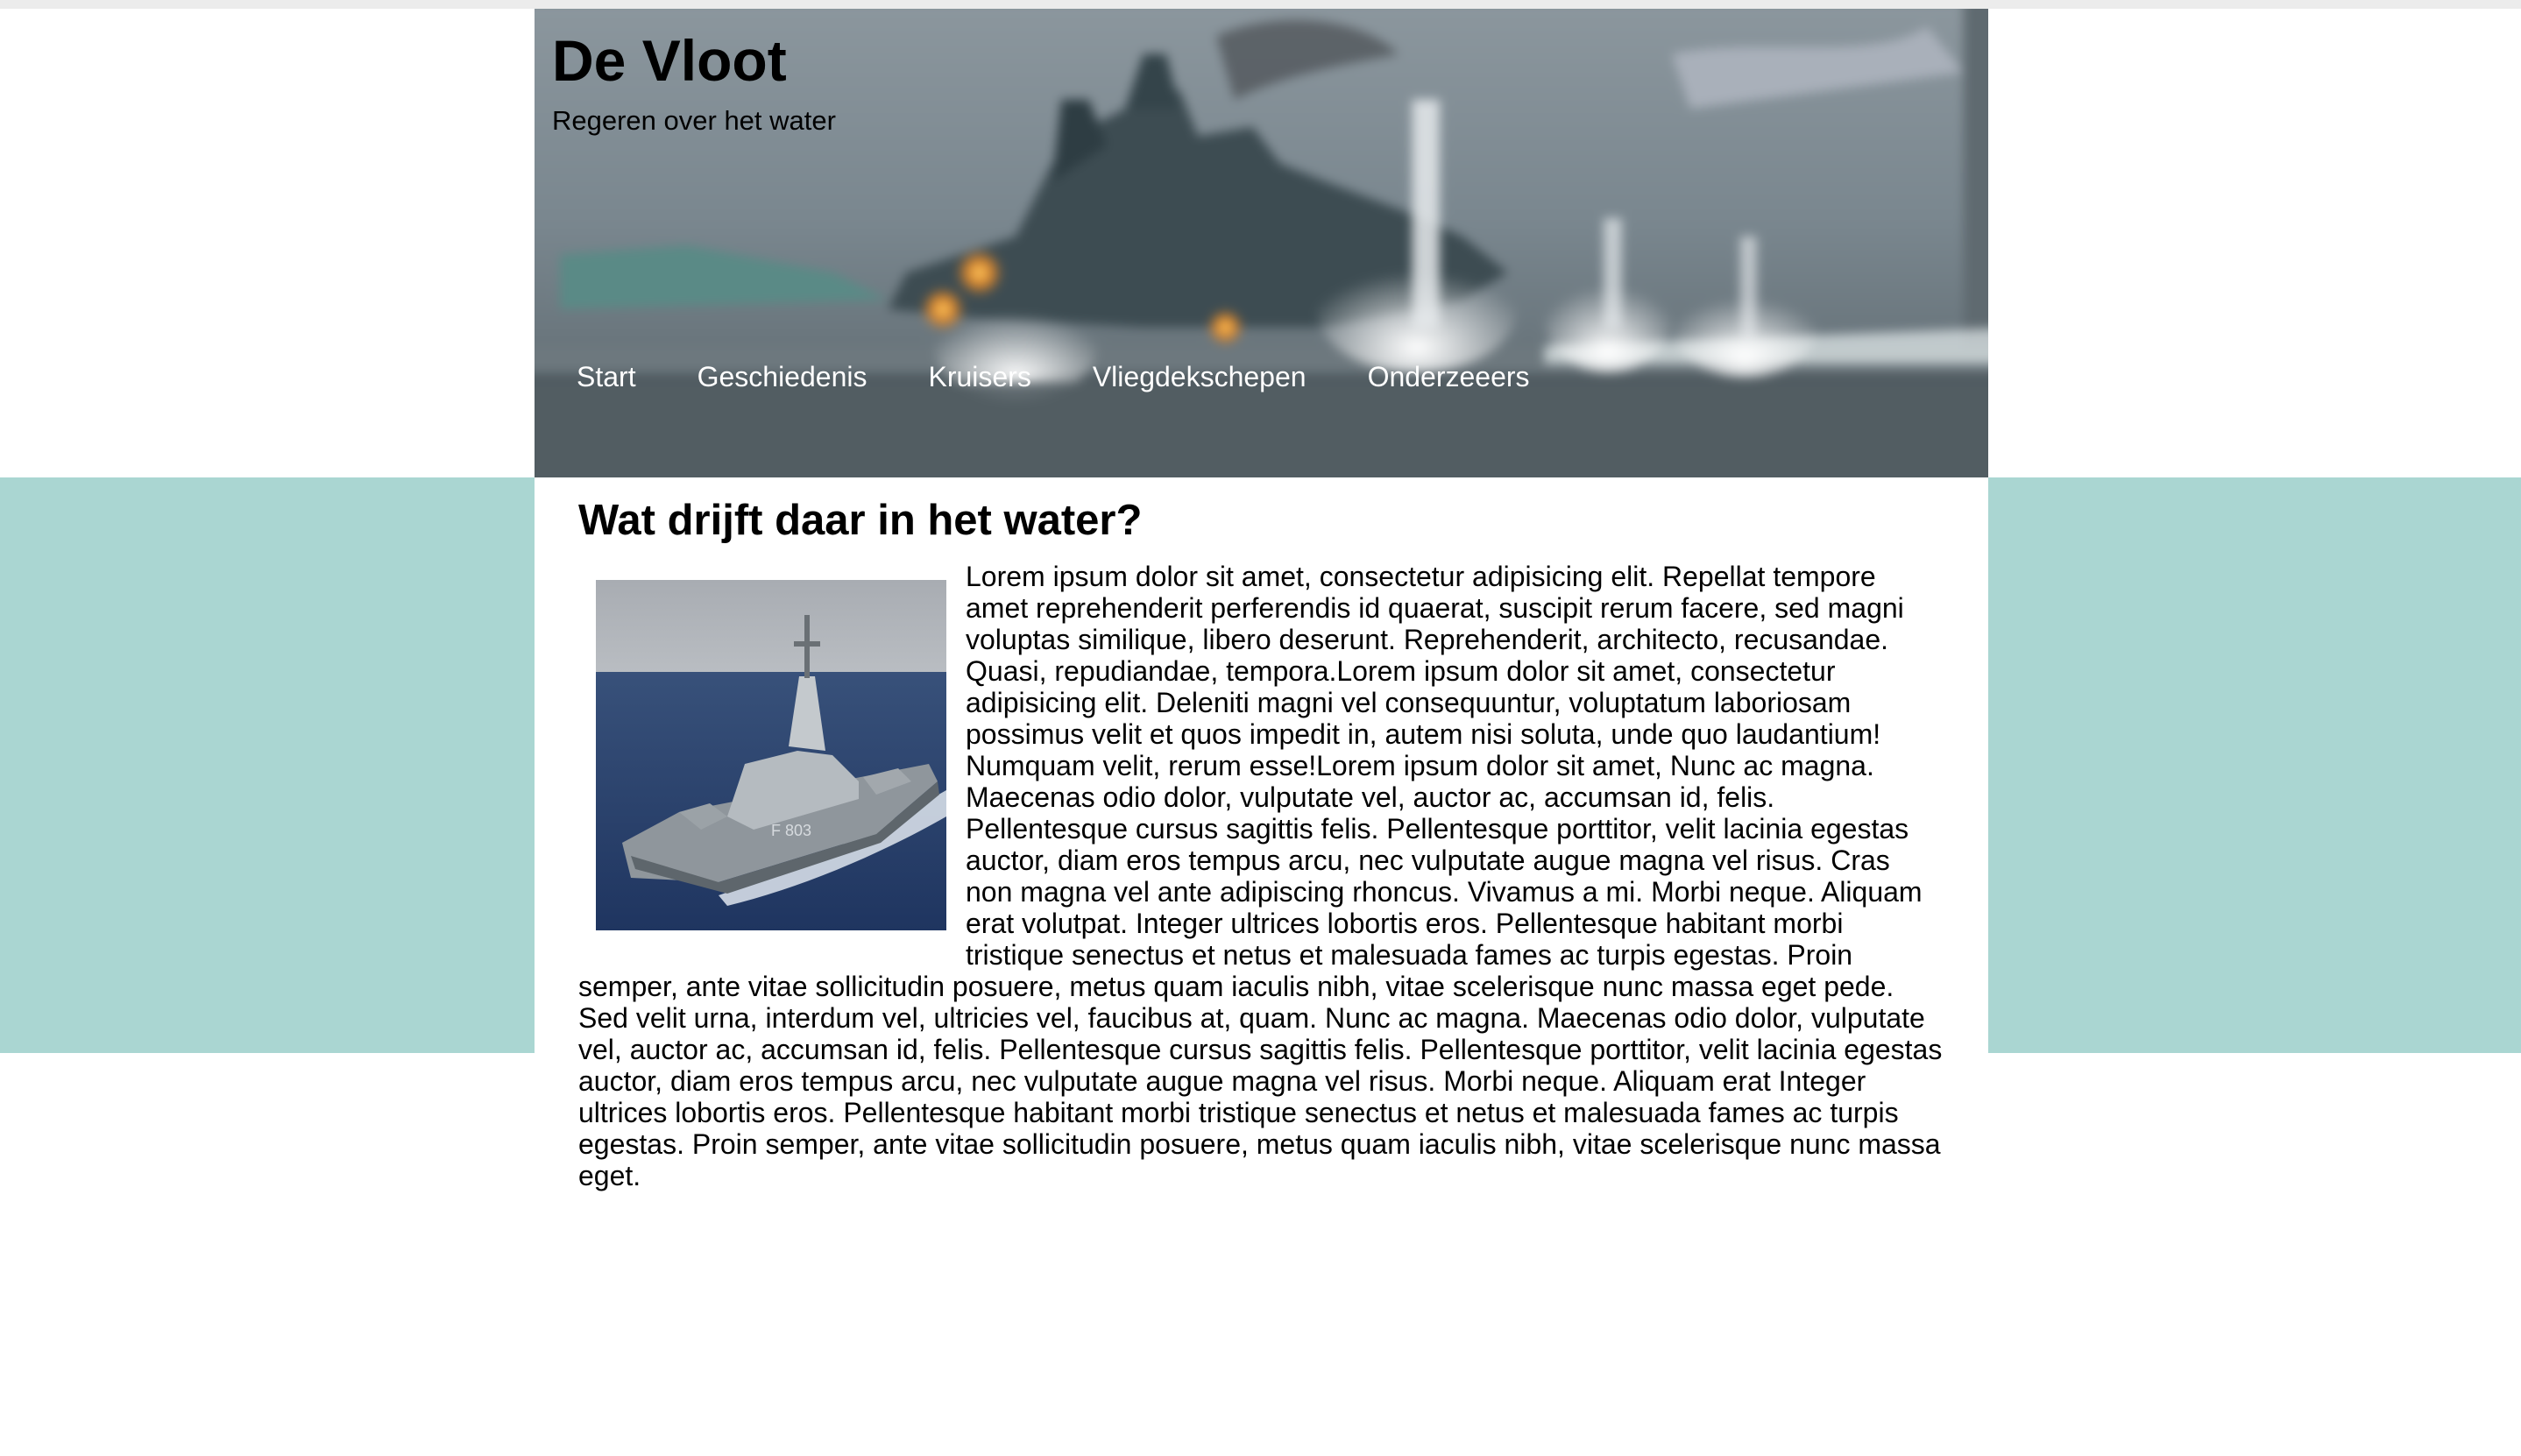  Describe the element at coordinates (861, 520) in the screenshot. I see `article-heading: Wat drijft daar in het water?` at that location.